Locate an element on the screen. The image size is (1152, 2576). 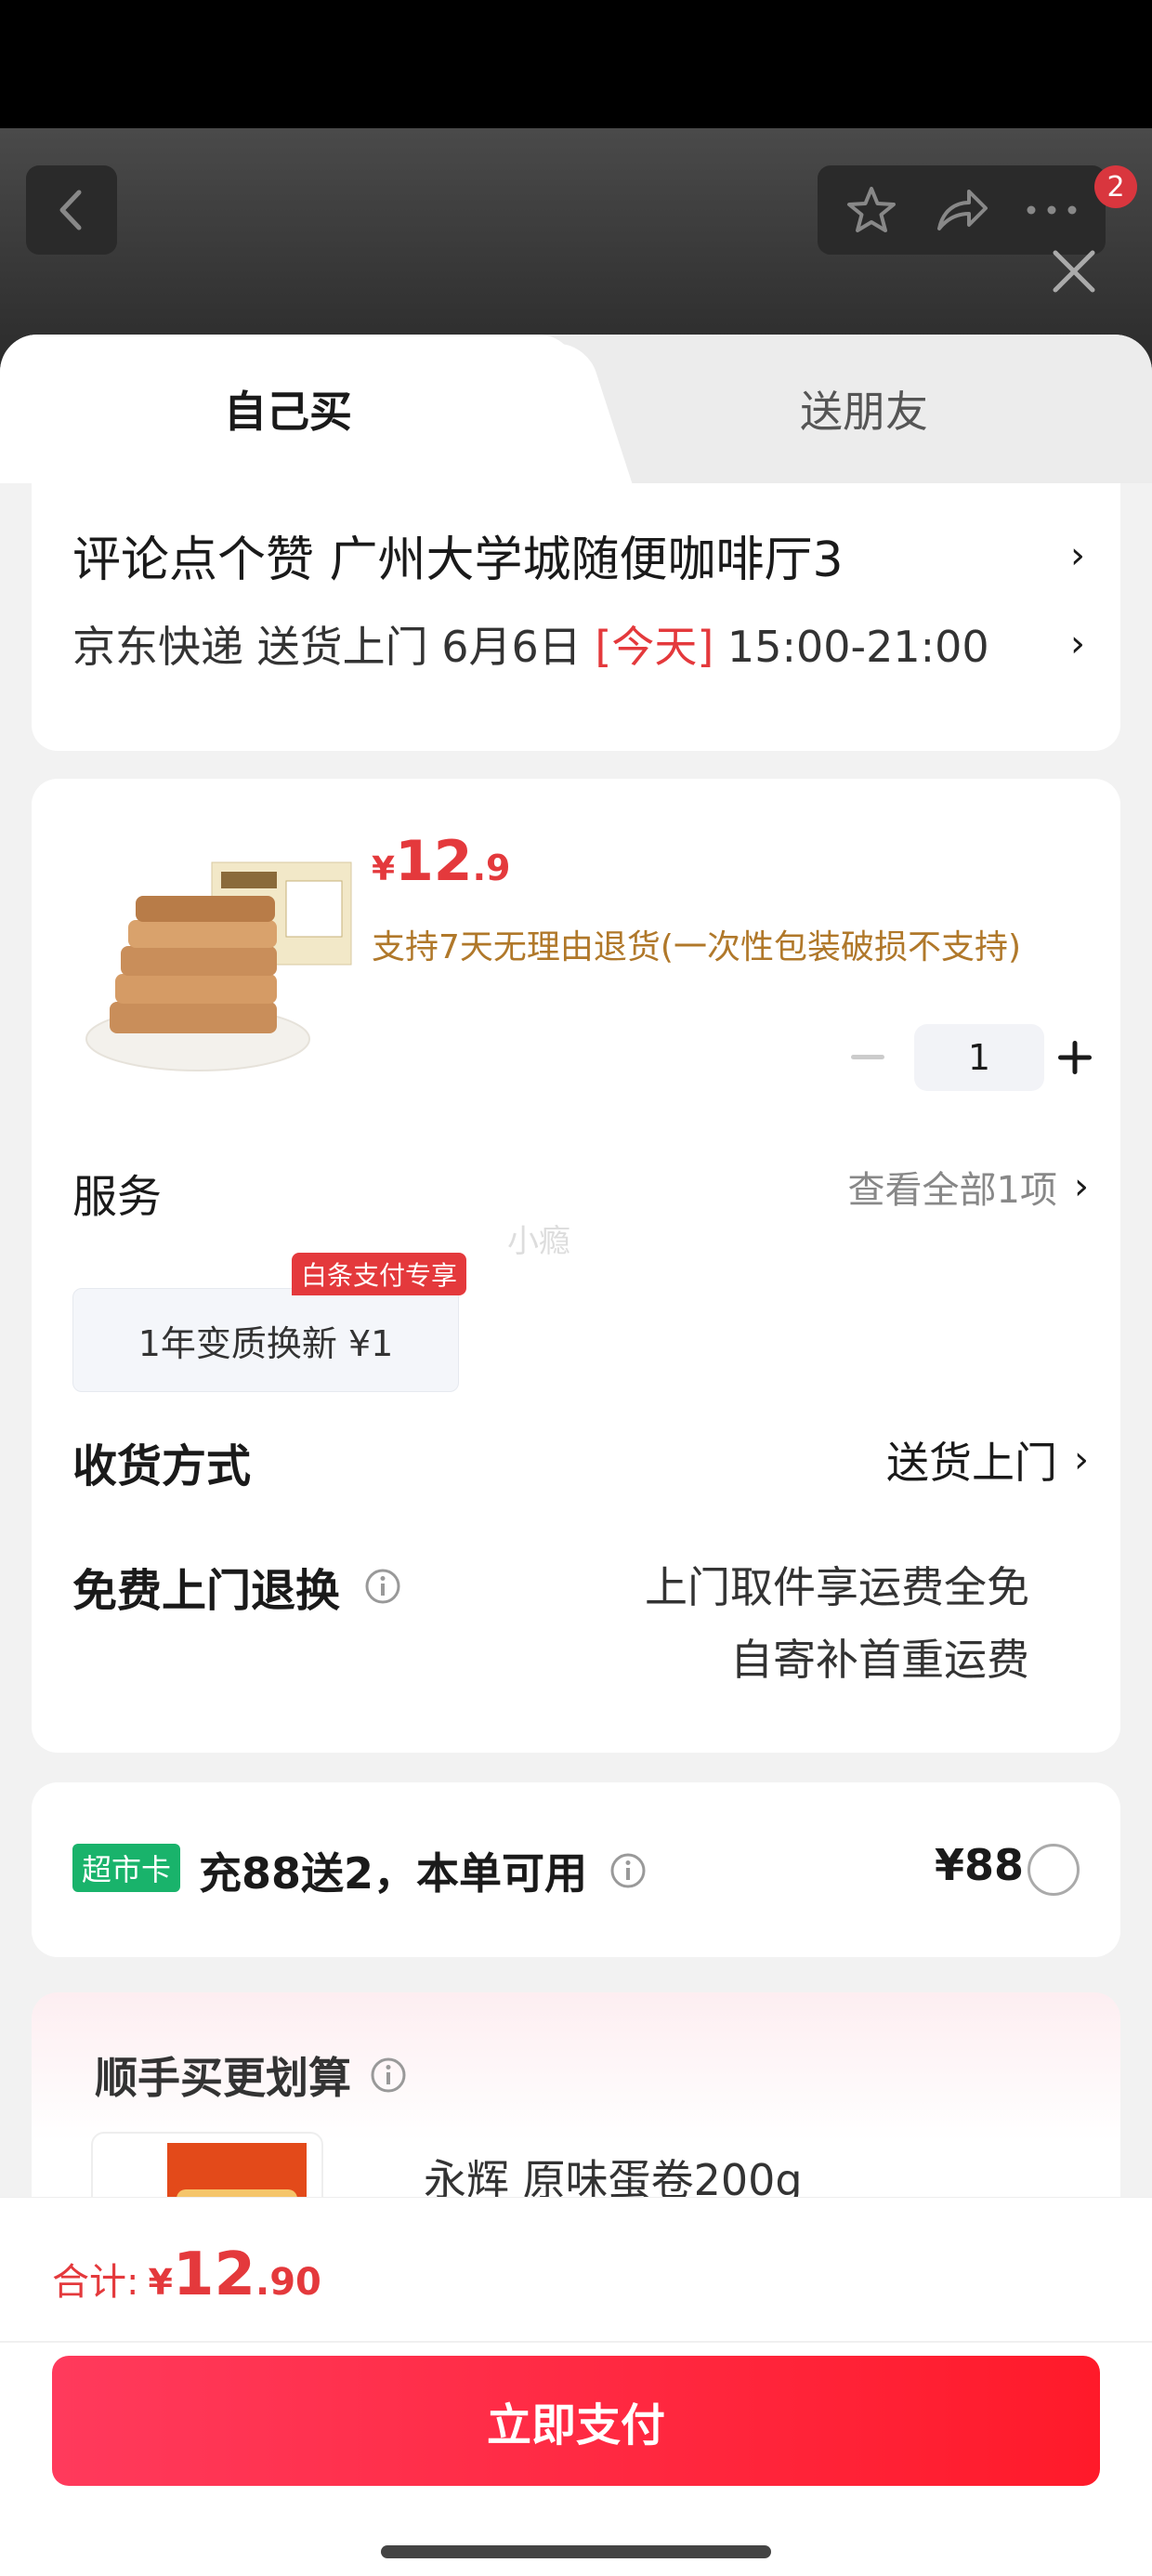
delivery-time: 15:00-21:00 is located at coordinates (851, 647).